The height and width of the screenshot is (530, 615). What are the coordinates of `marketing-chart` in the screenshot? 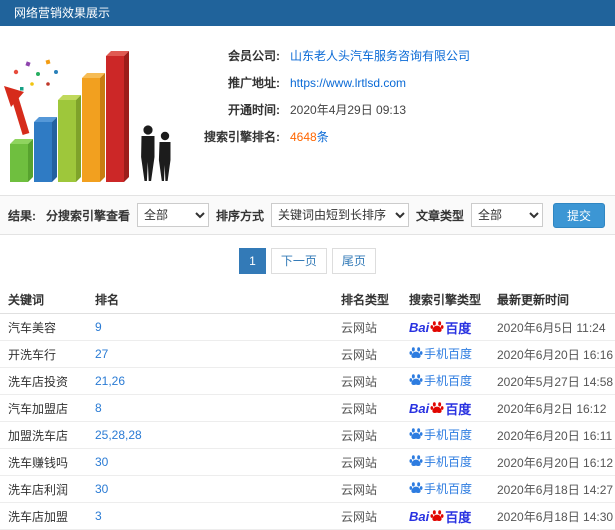 It's located at (91, 112).